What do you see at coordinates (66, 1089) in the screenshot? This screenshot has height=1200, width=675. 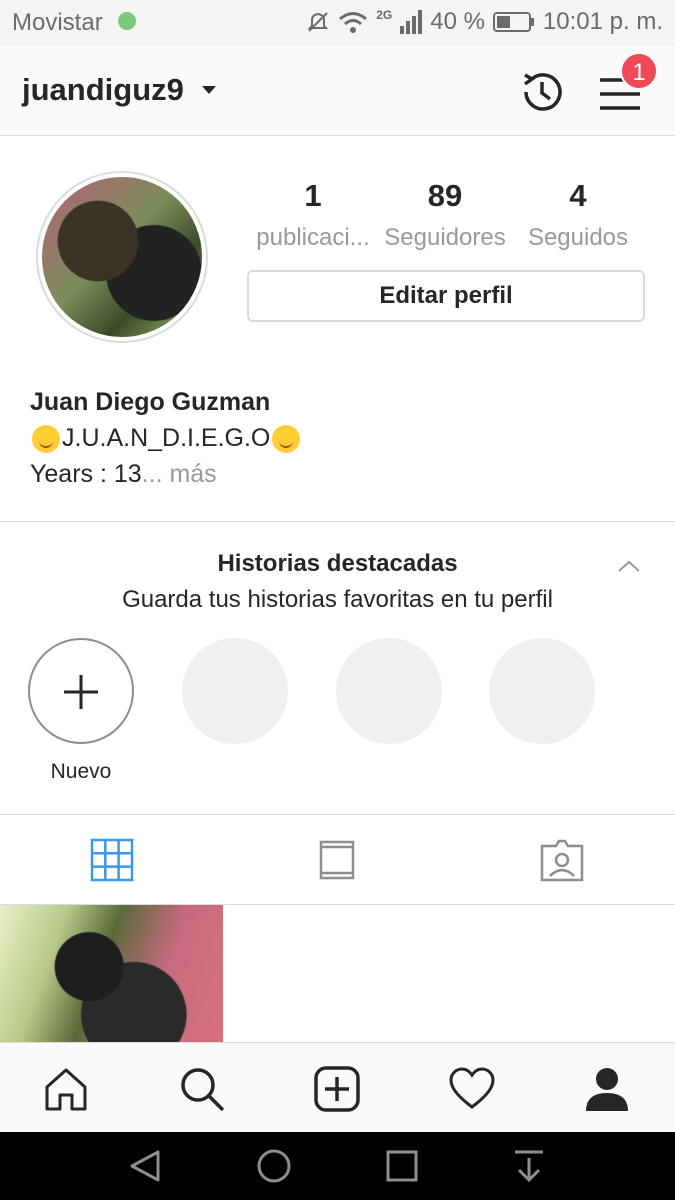 I see `home-icon` at bounding box center [66, 1089].